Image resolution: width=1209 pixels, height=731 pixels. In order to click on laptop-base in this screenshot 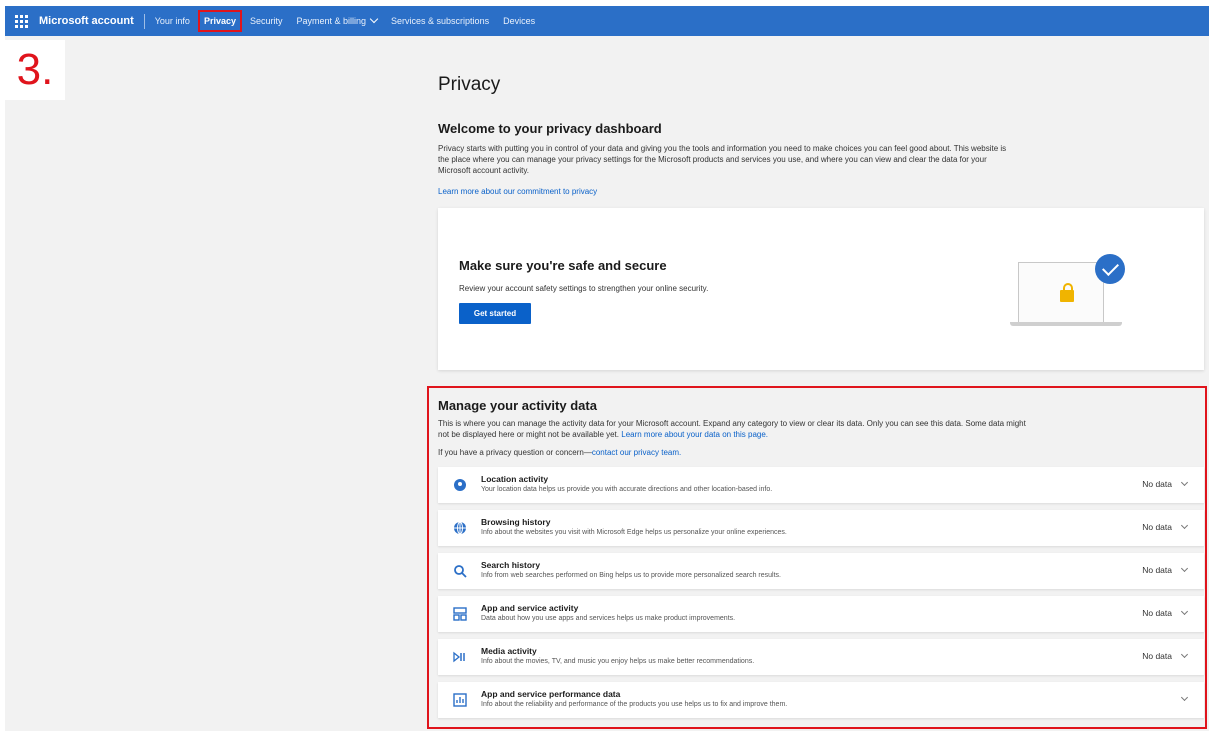, I will do `click(1066, 324)`.